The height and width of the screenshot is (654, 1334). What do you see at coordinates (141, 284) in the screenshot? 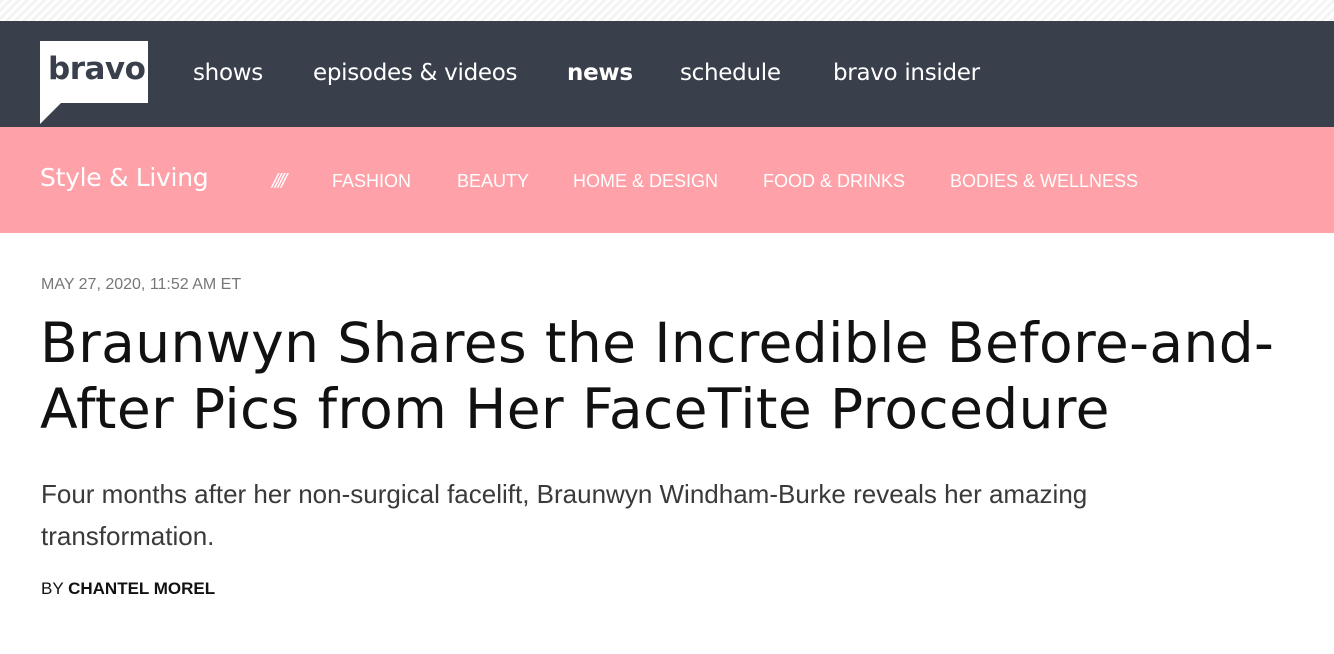
I see `article-date: MAY 27, 2020, 11:52 AM ET` at bounding box center [141, 284].